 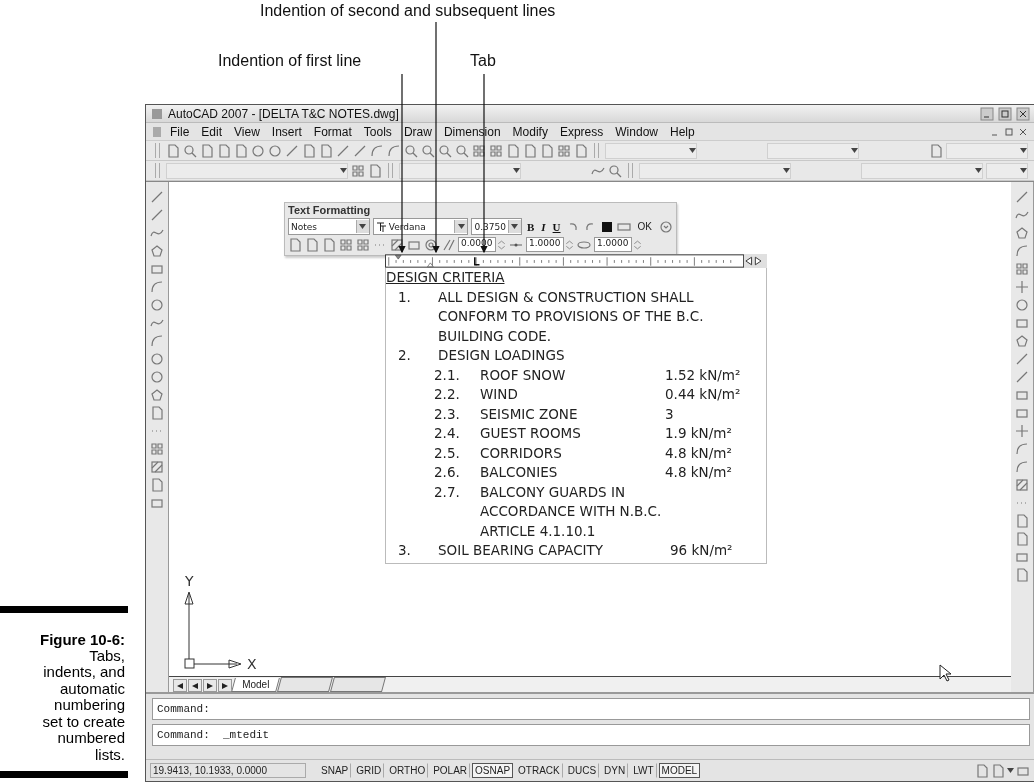 What do you see at coordinates (332, 131) in the screenshot?
I see `menu-item: Format` at bounding box center [332, 131].